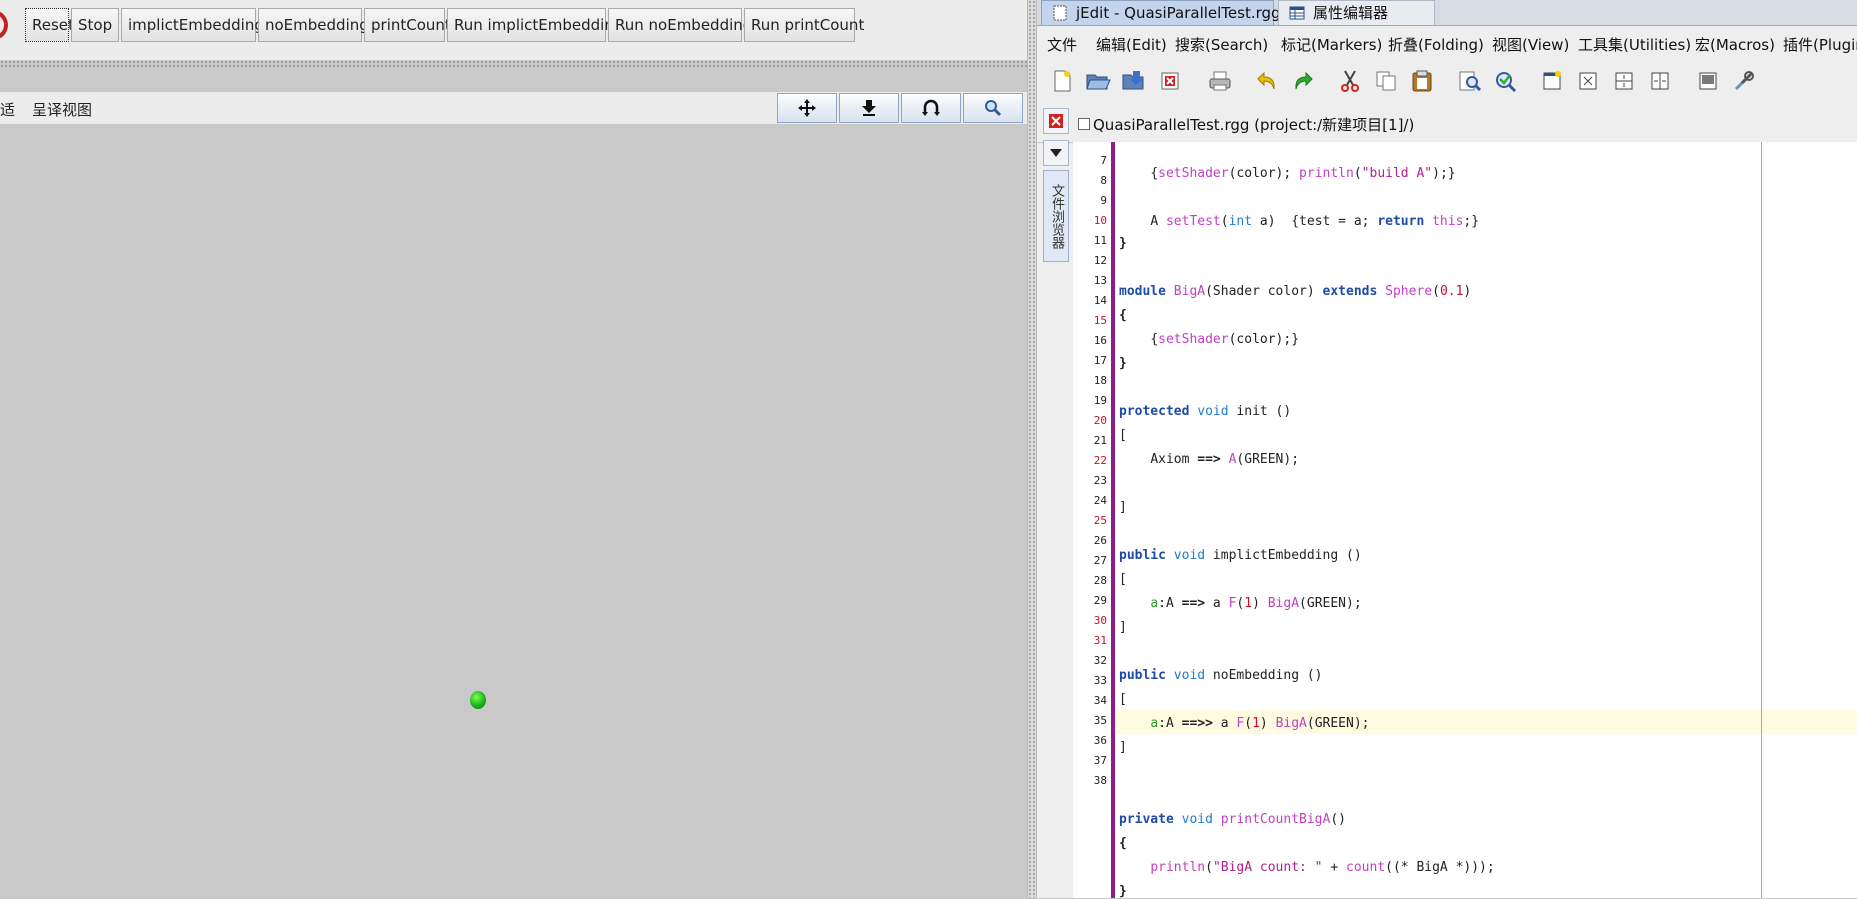 This screenshot has width=1857, height=899. What do you see at coordinates (1221, 44) in the screenshot?
I see `menu-search: 搜索(Search)` at bounding box center [1221, 44].